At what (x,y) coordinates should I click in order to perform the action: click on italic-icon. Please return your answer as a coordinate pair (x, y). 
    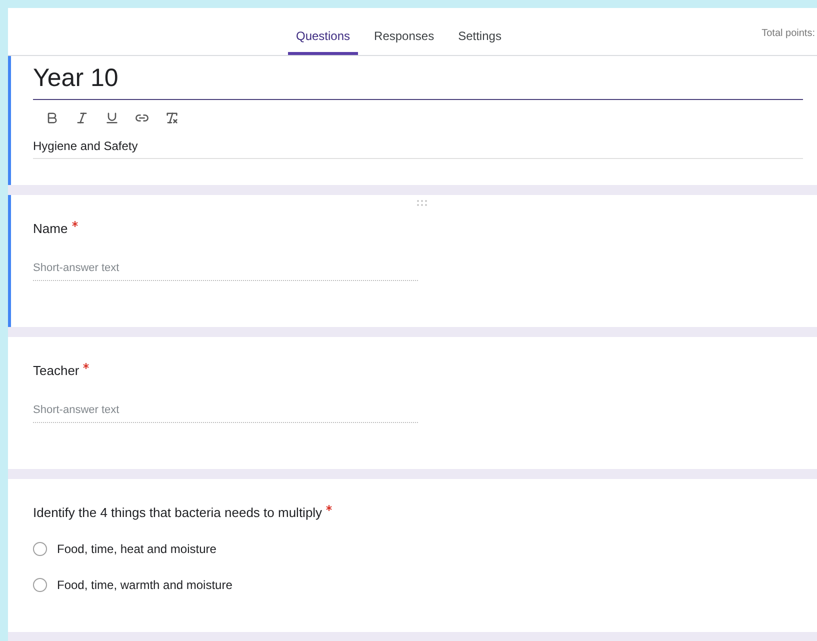
    Looking at the image, I should click on (82, 118).